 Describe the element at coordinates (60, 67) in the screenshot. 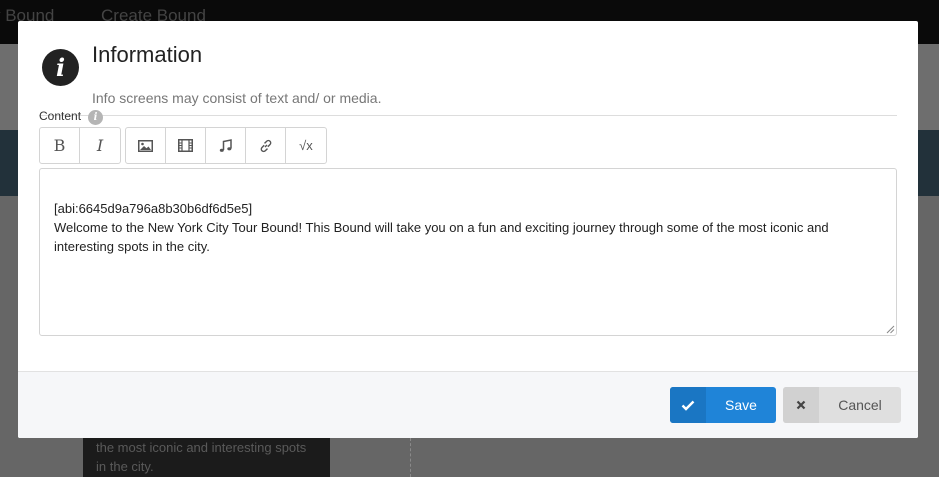

I see `info-icon: i` at that location.